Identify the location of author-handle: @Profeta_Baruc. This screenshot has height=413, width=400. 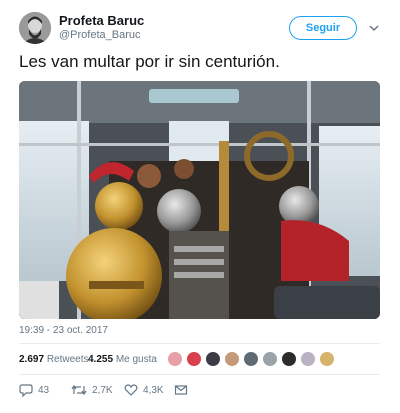
(100, 35).